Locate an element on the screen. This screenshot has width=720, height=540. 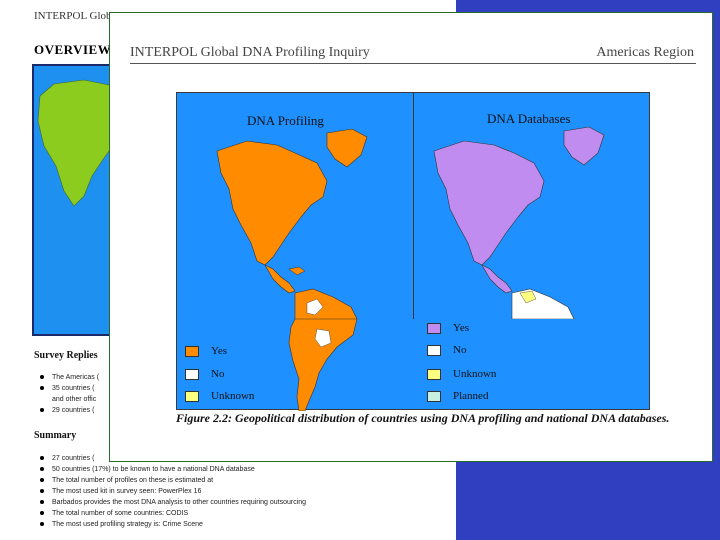
window-title: INTERPOL Global DNA Profiling Inquiry is located at coordinates (250, 52).